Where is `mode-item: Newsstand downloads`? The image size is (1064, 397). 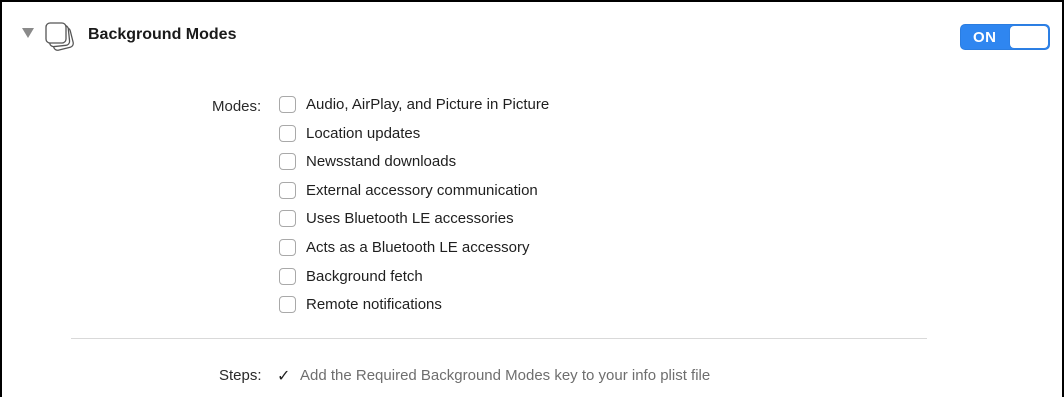 mode-item: Newsstand downloads is located at coordinates (414, 166).